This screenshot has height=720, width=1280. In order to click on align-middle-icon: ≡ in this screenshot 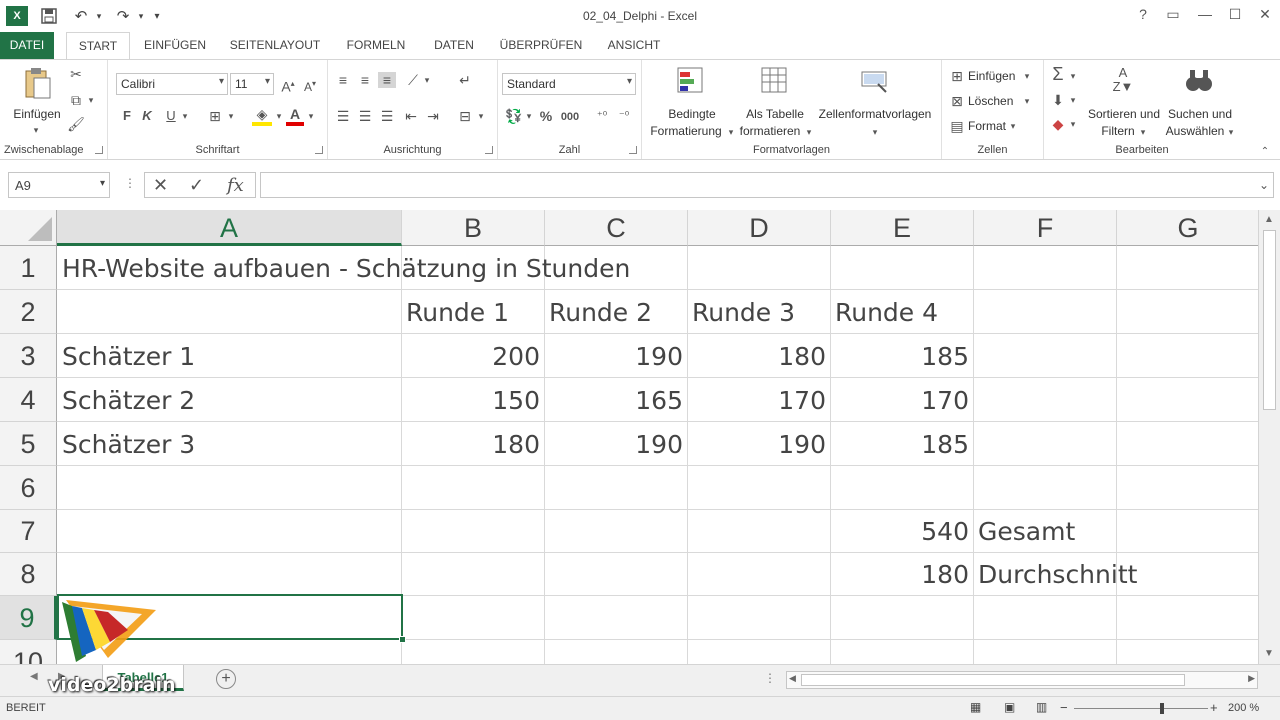, I will do `click(365, 80)`.